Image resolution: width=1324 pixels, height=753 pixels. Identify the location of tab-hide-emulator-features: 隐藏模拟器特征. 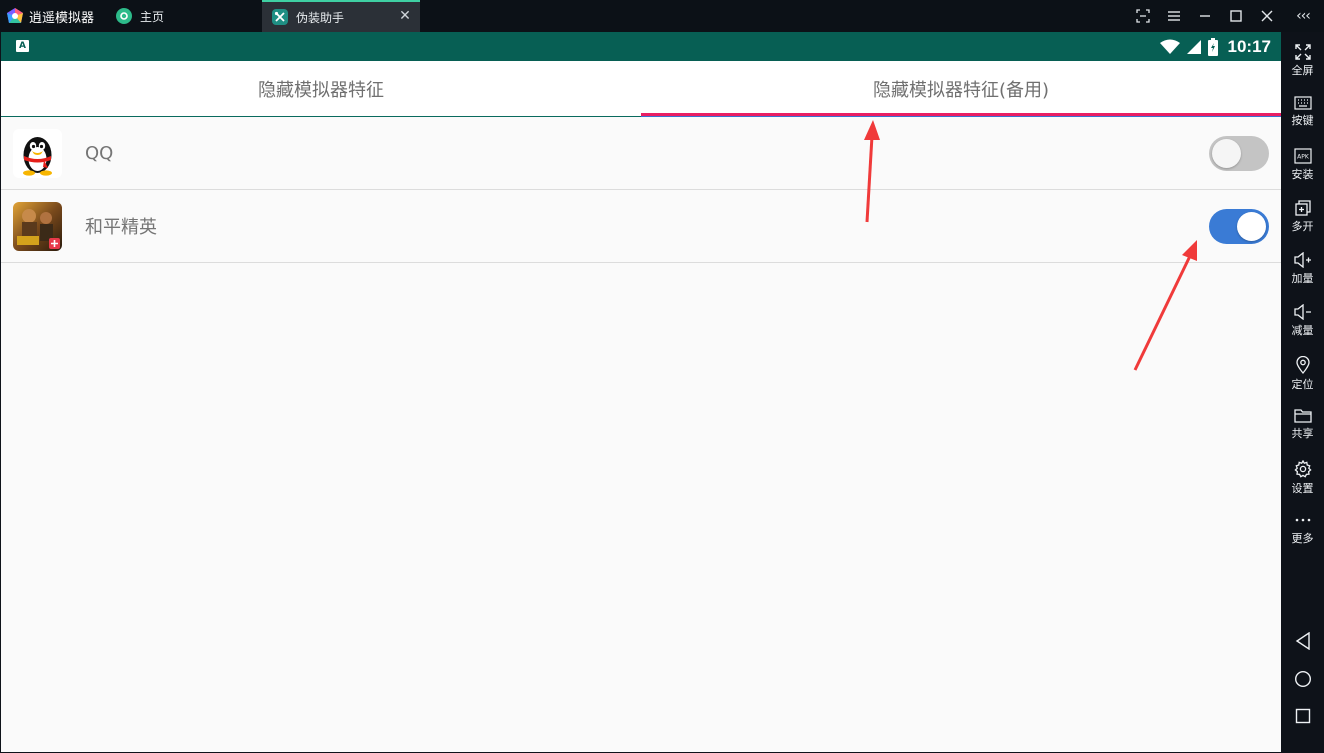
(321, 88).